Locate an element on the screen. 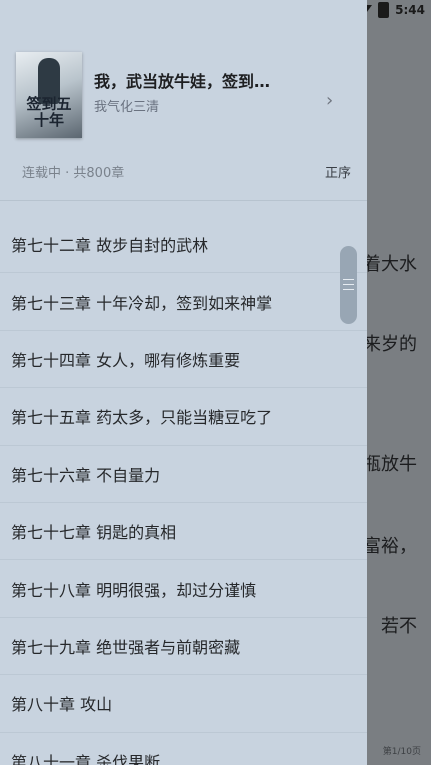 This screenshot has height=765, width=431. chapter-title: 第七十六章 不自量力 is located at coordinates (86, 475).